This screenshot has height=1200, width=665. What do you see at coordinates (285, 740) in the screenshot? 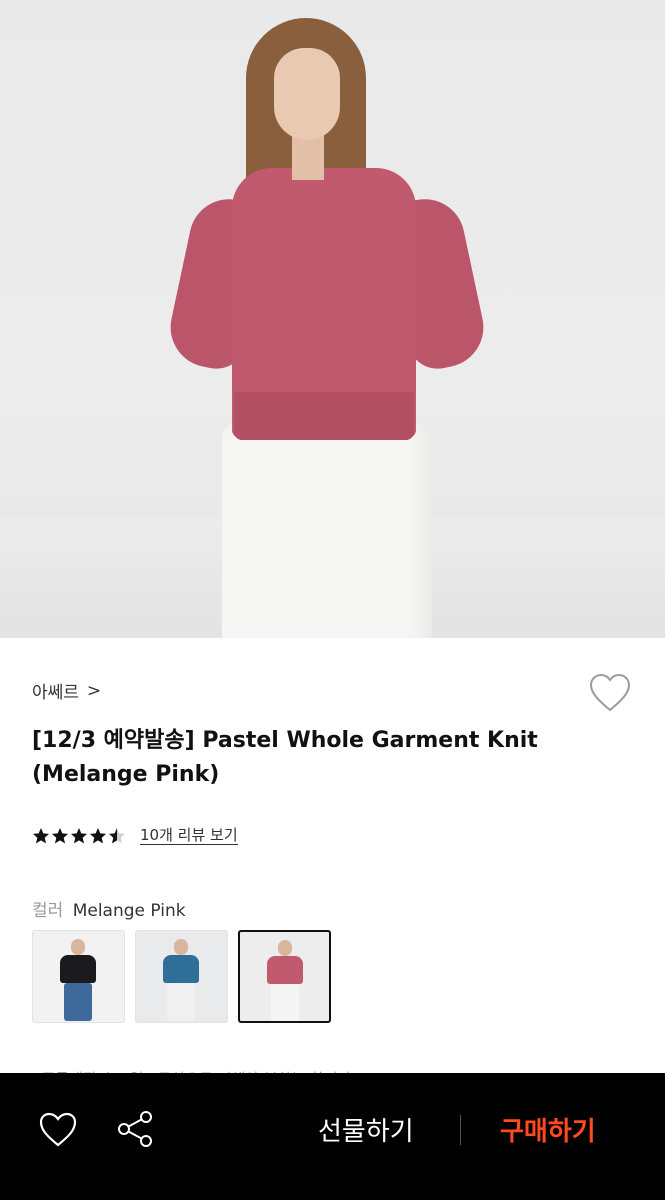
I see `product-title-line1: [12/3 예약발송] Pastel Whole Garment Knit` at bounding box center [285, 740].